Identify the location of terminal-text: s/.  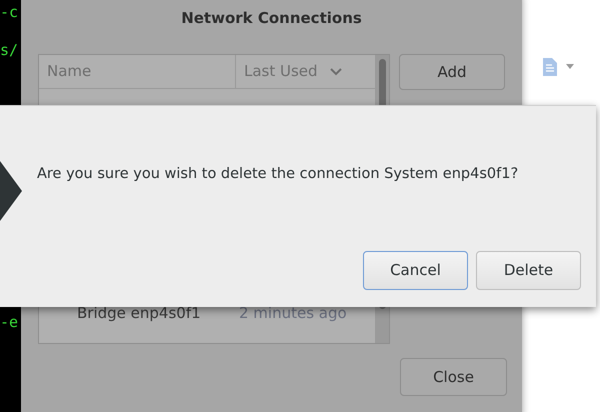
(9, 50).